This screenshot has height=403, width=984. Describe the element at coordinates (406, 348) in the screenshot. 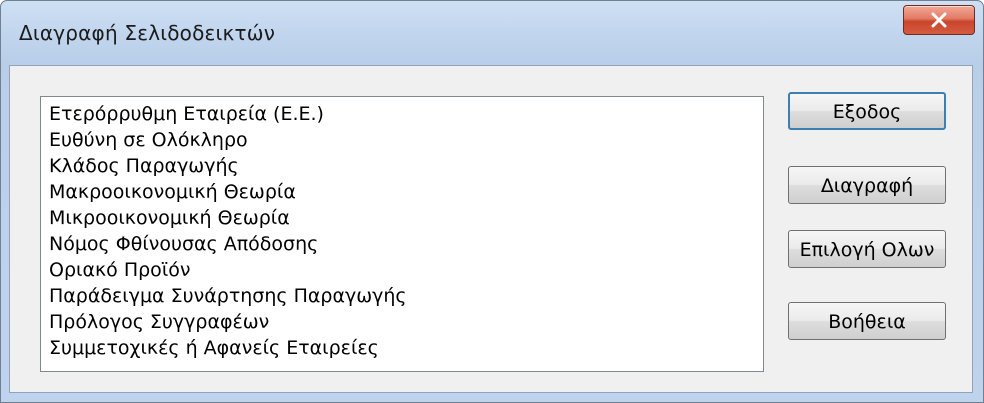

I see `list-item: Συμμετοχικές ή Αφανείς Εταιρείες` at that location.